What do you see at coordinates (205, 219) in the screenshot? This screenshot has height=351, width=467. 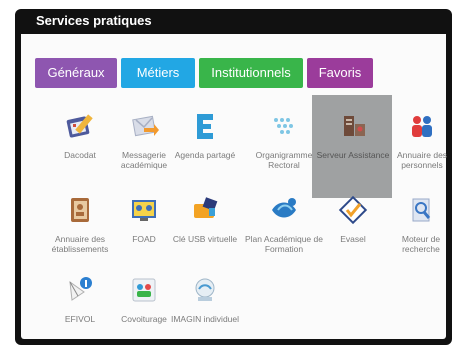 I see `service-cle-usb: Clé USB virtuelle` at bounding box center [205, 219].